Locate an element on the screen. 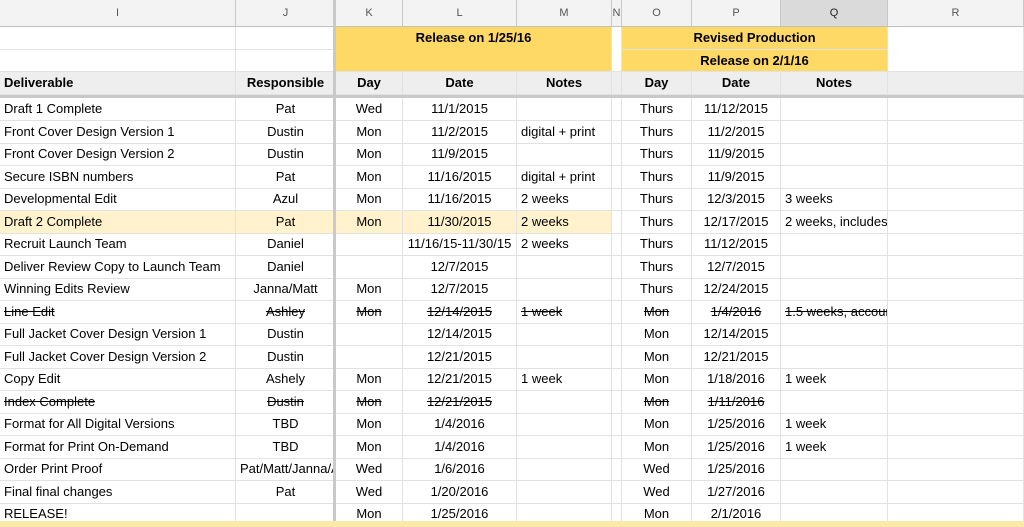  column-header-k: K is located at coordinates (369, 13).